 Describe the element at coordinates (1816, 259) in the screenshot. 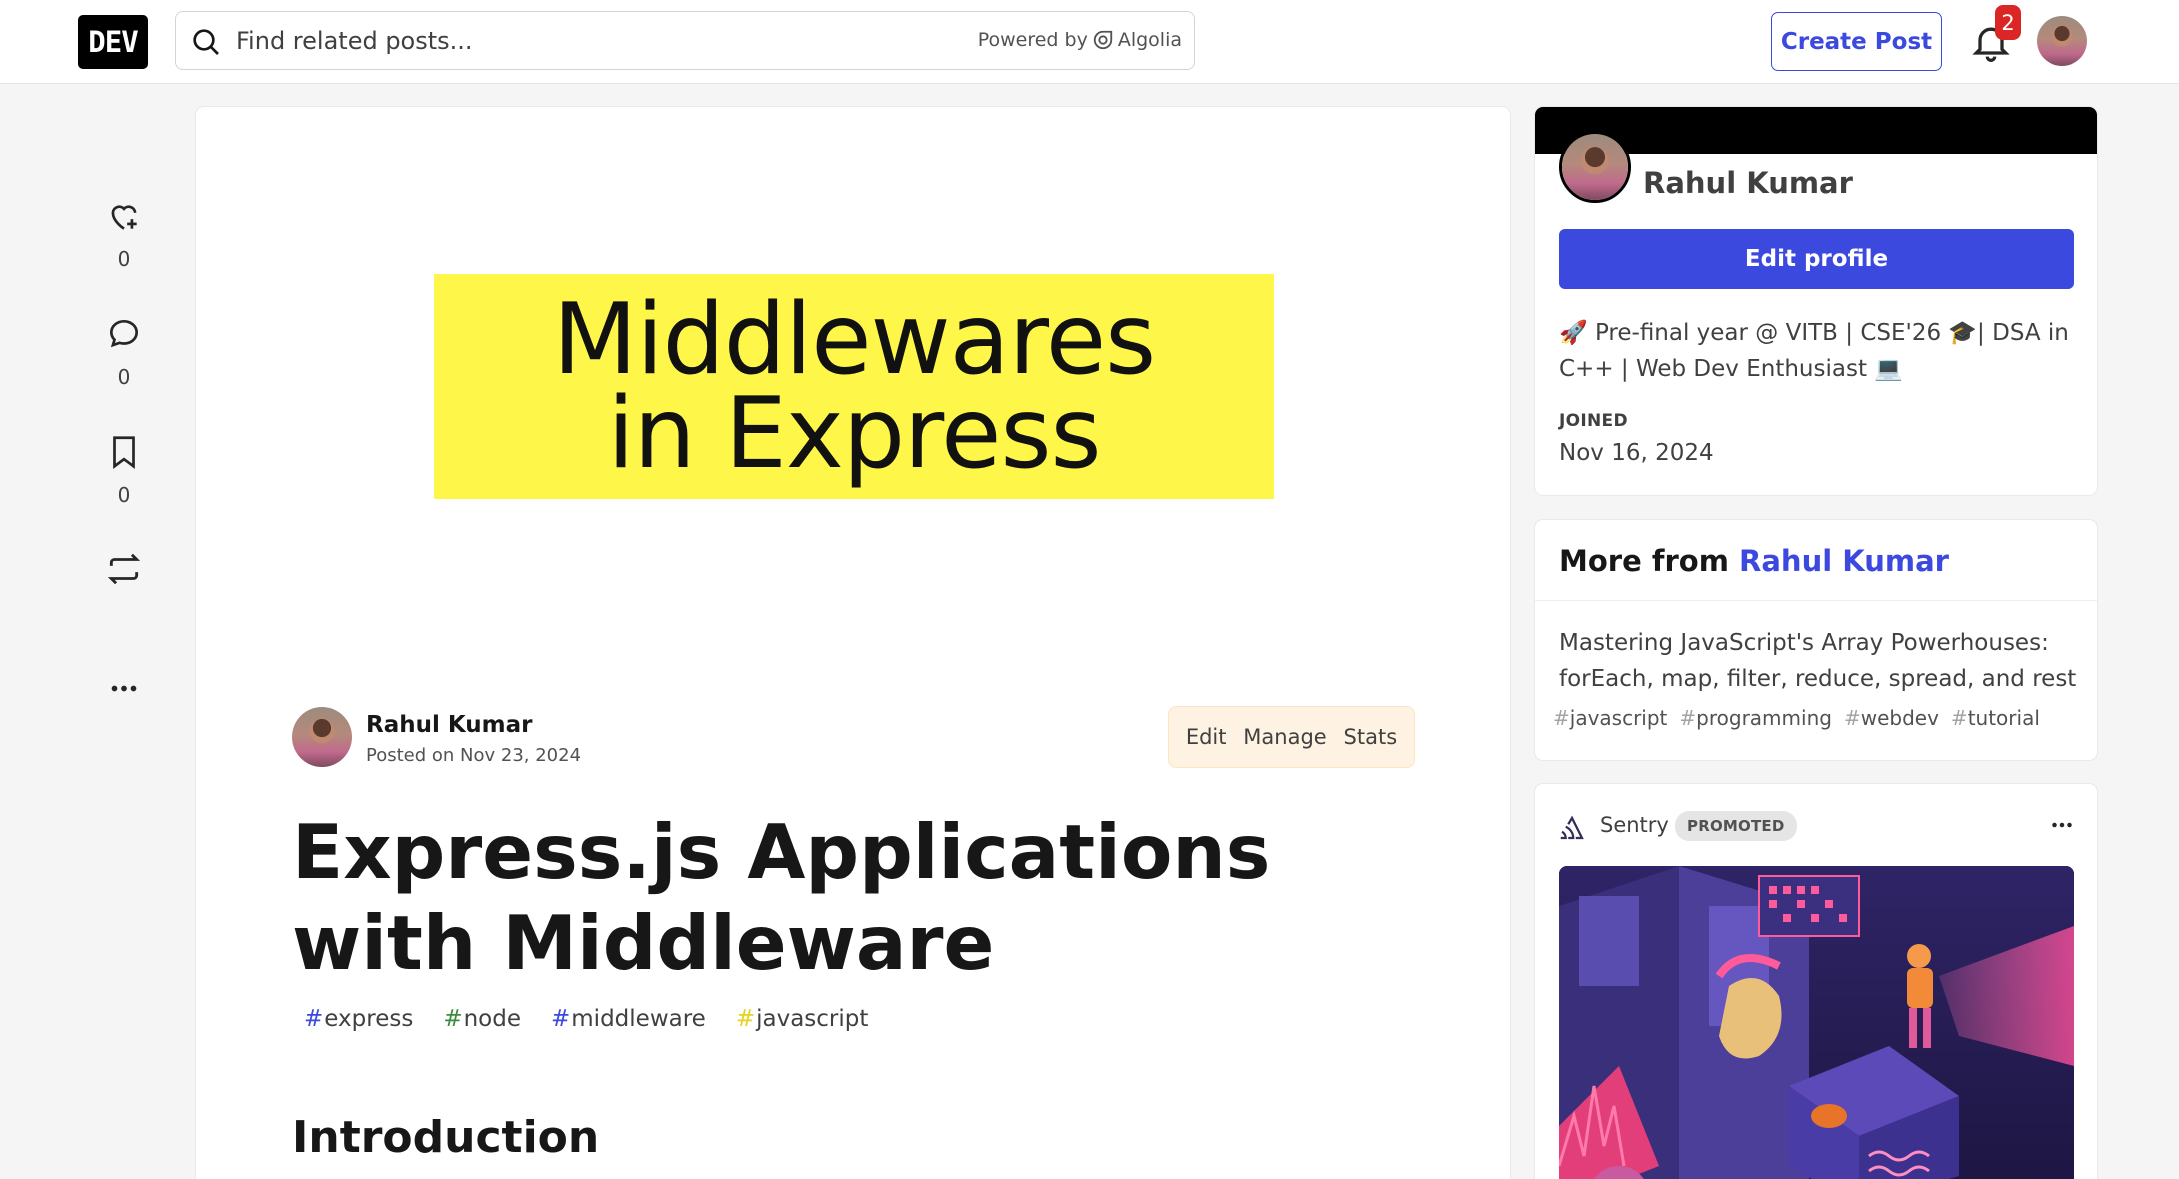

I see `edit-profile-button: Edit profile` at that location.